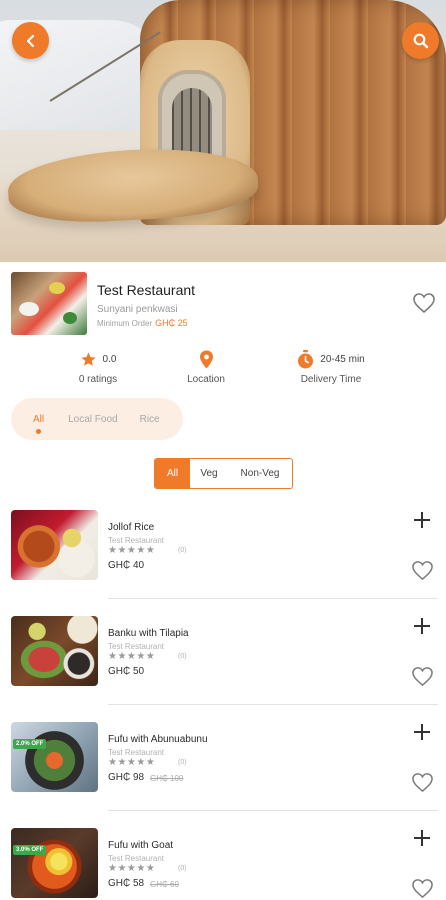 The width and height of the screenshot is (446, 900). Describe the element at coordinates (126, 883) in the screenshot. I see `food-price: GH₵ 58` at that location.